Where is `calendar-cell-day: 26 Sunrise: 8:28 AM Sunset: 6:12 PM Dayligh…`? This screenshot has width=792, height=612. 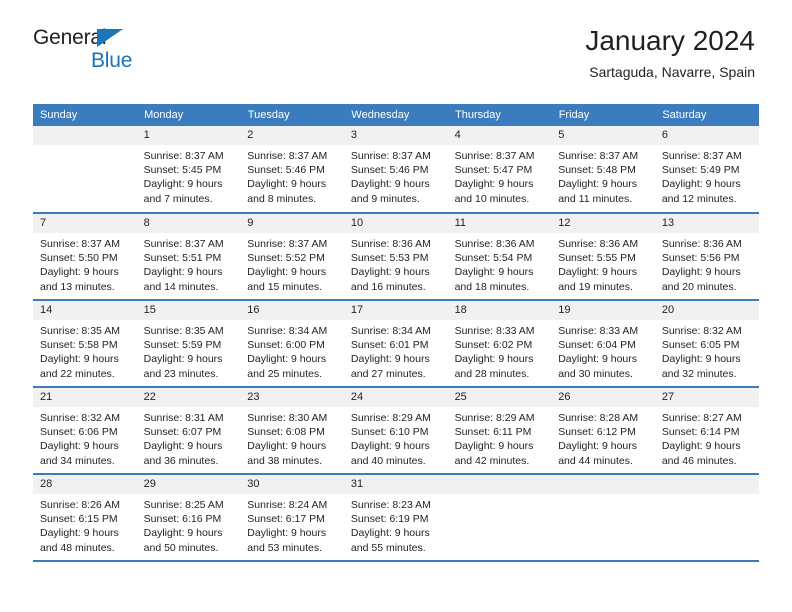 calendar-cell-day: 26 Sunrise: 8:28 AM Sunset: 6:12 PM Dayligh… is located at coordinates (603, 431).